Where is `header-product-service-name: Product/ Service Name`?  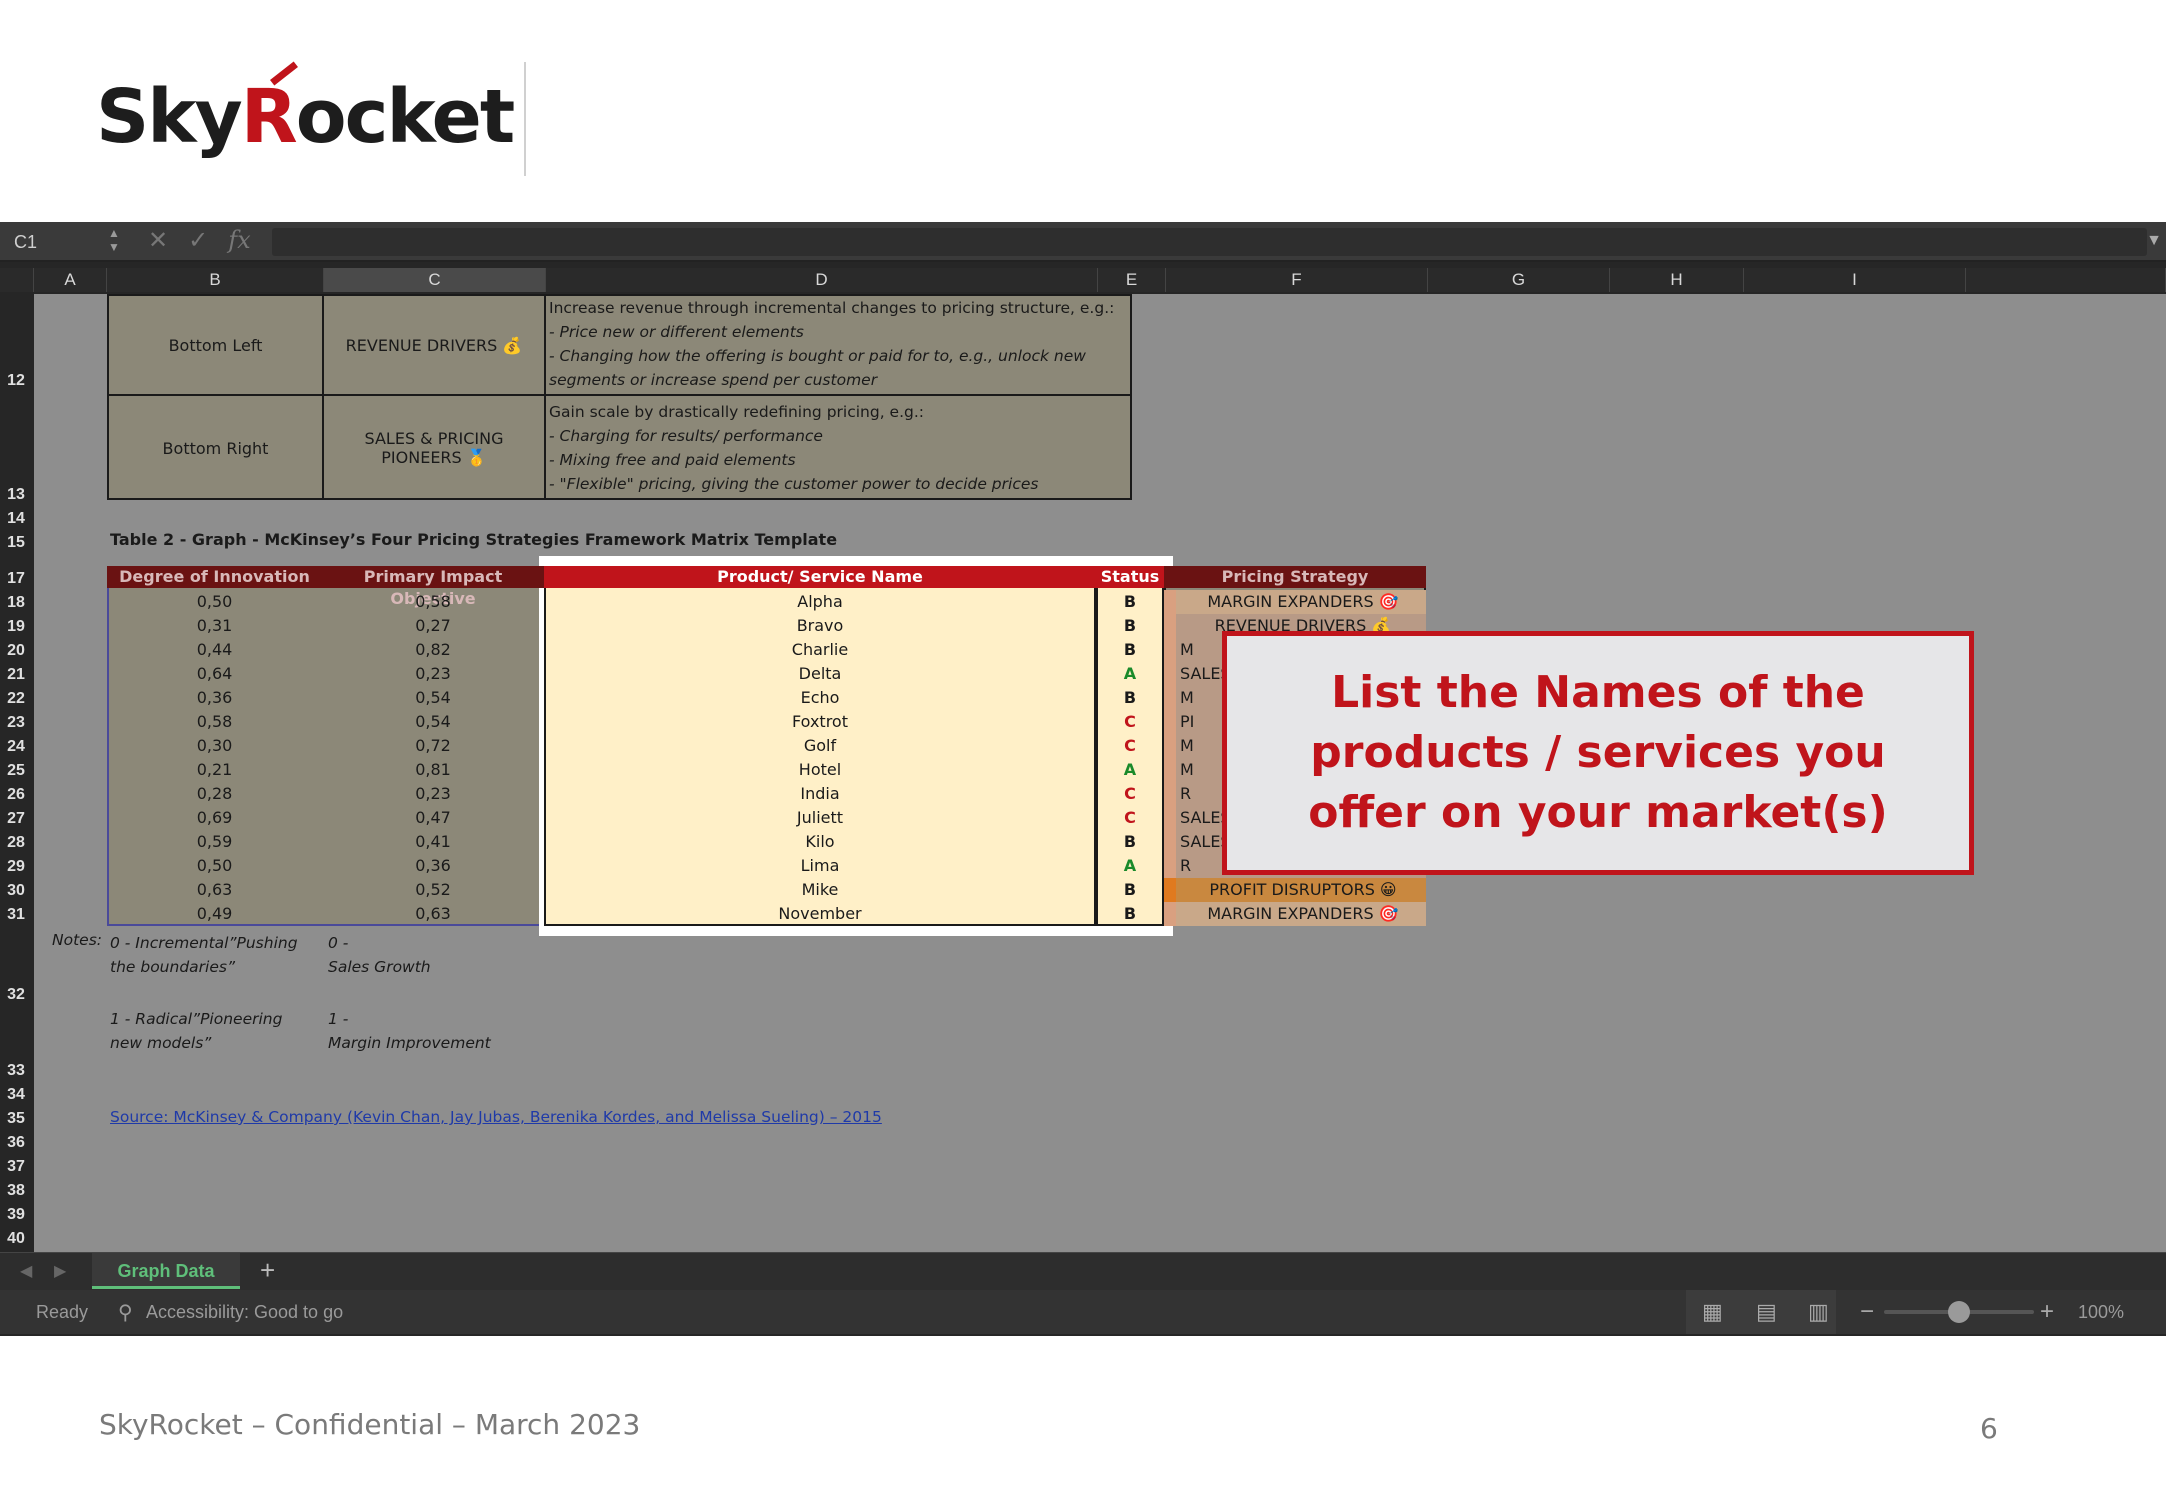 header-product-service-name: Product/ Service Name is located at coordinates (820, 577).